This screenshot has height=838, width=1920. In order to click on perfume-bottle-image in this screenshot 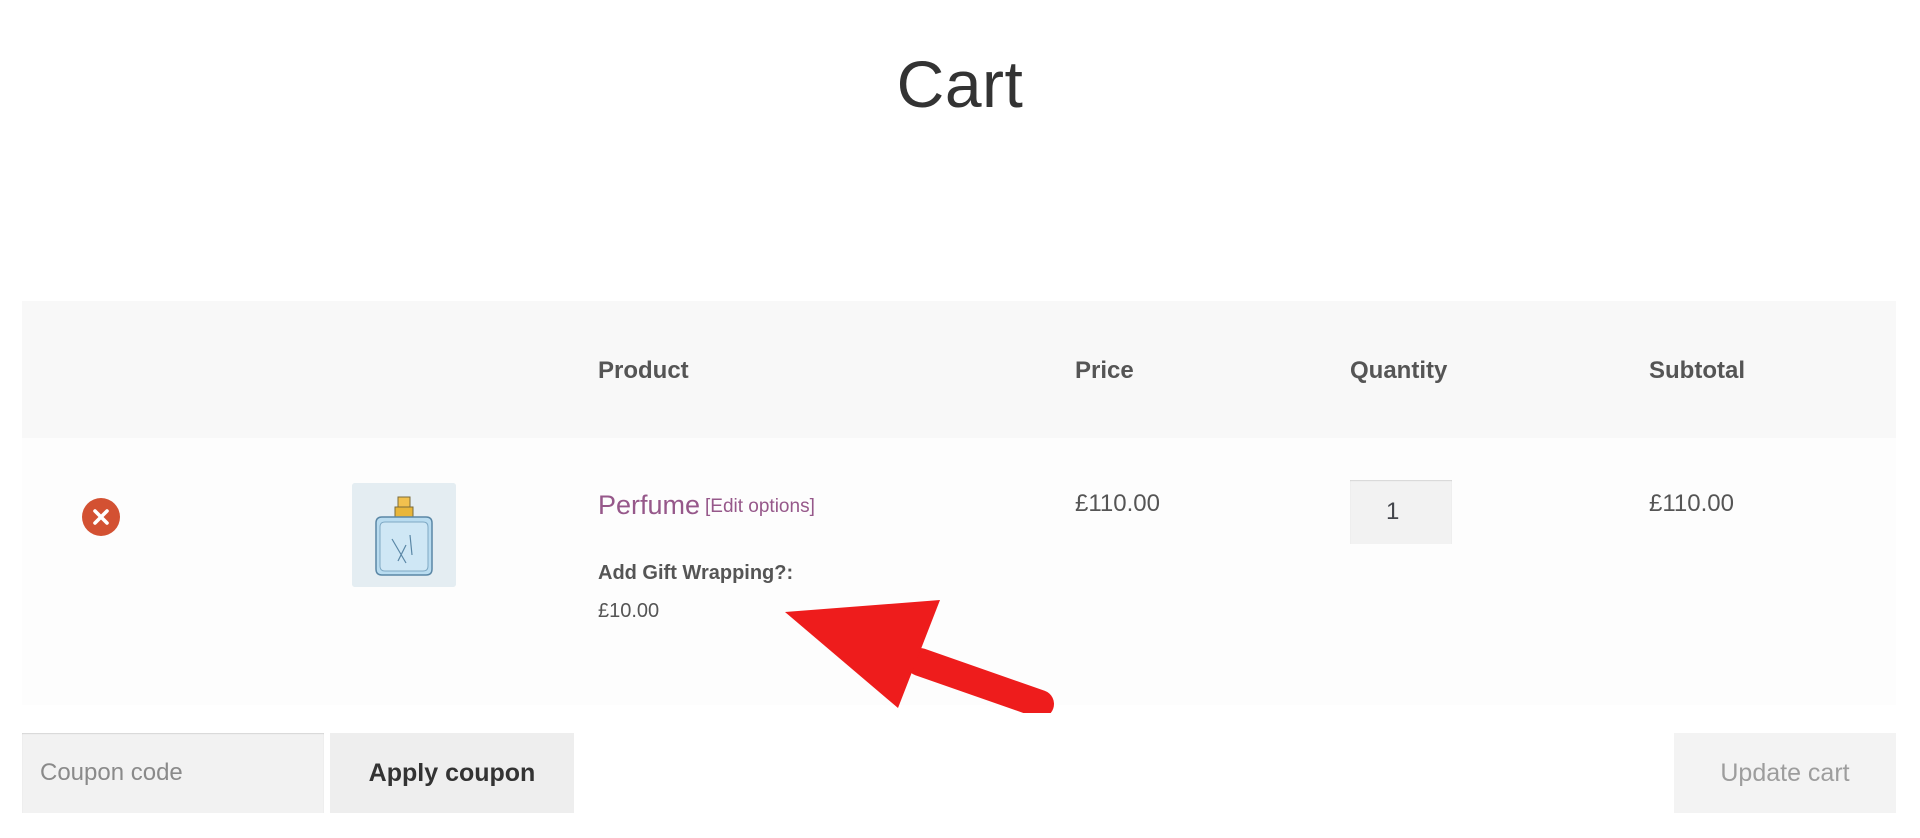, I will do `click(404, 535)`.